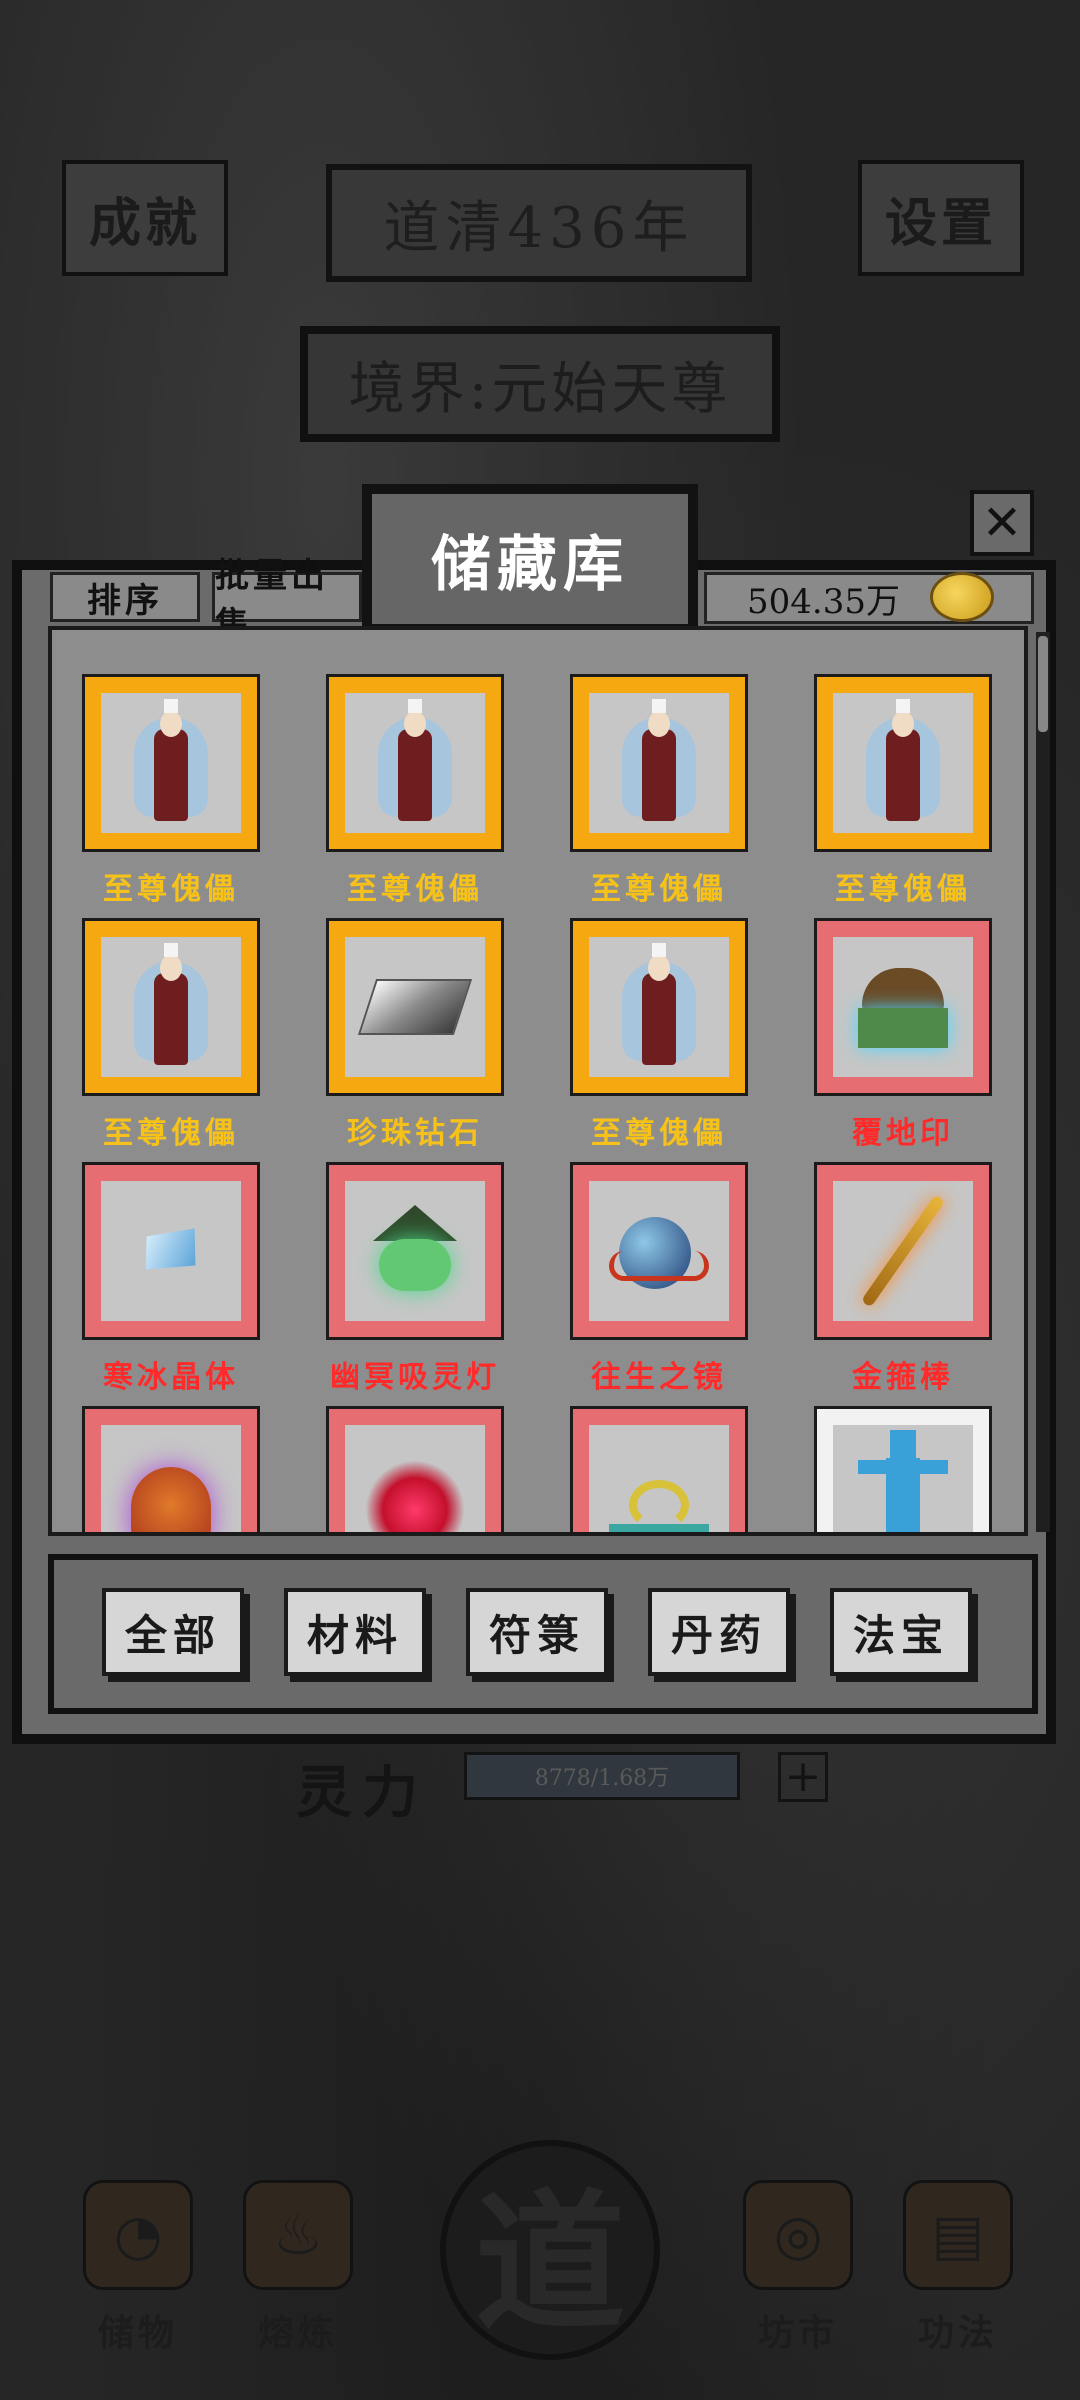  What do you see at coordinates (287, 600) in the screenshot?
I see `batch-sell-button: 批量出售` at bounding box center [287, 600].